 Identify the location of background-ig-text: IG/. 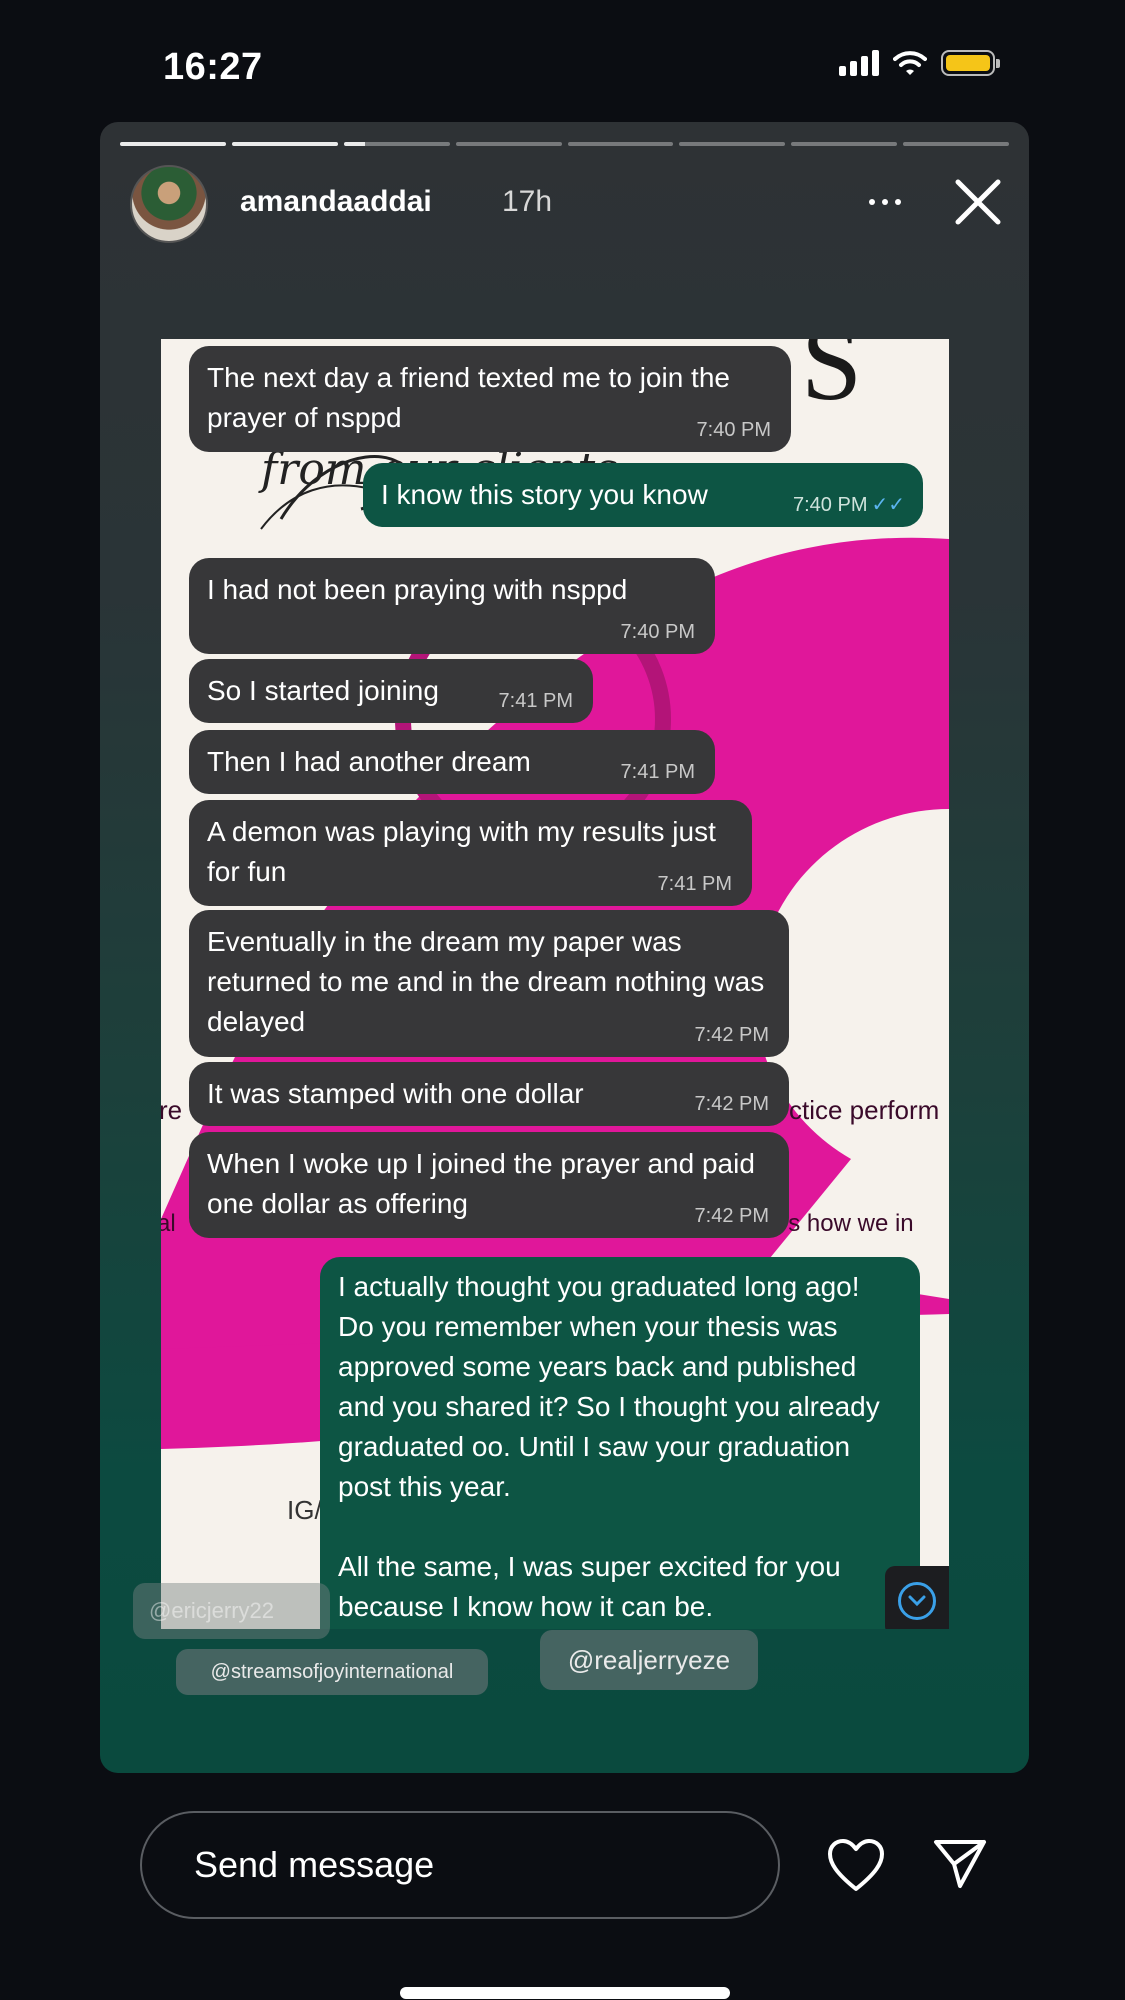
(304, 1510).